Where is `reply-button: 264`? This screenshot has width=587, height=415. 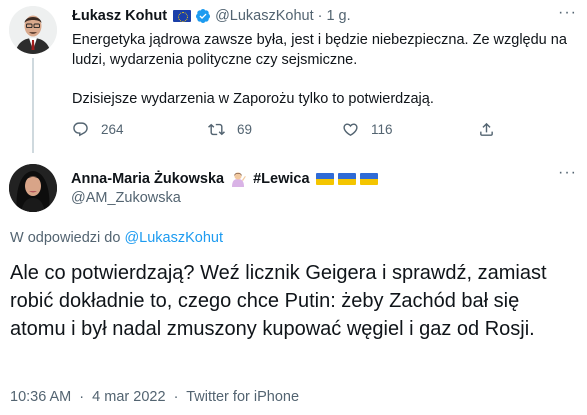
reply-button: 264 is located at coordinates (98, 129).